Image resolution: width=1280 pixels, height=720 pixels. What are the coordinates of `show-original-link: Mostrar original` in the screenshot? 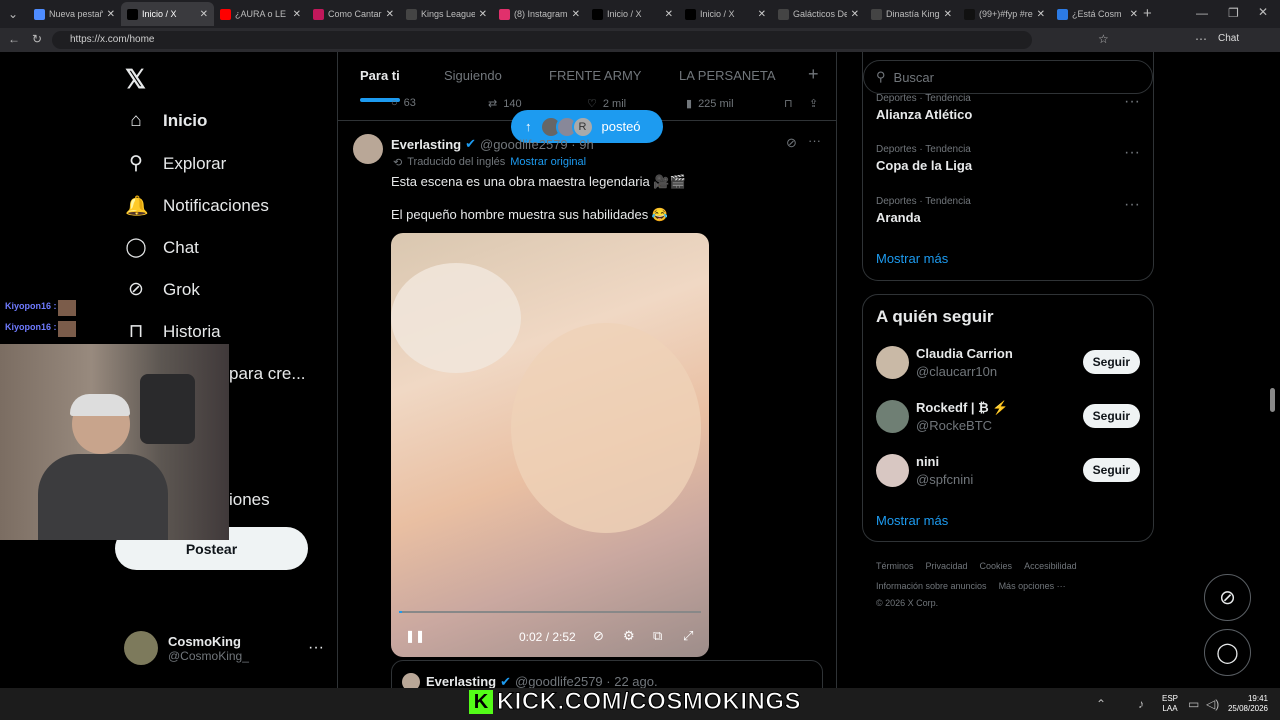 It's located at (548, 162).